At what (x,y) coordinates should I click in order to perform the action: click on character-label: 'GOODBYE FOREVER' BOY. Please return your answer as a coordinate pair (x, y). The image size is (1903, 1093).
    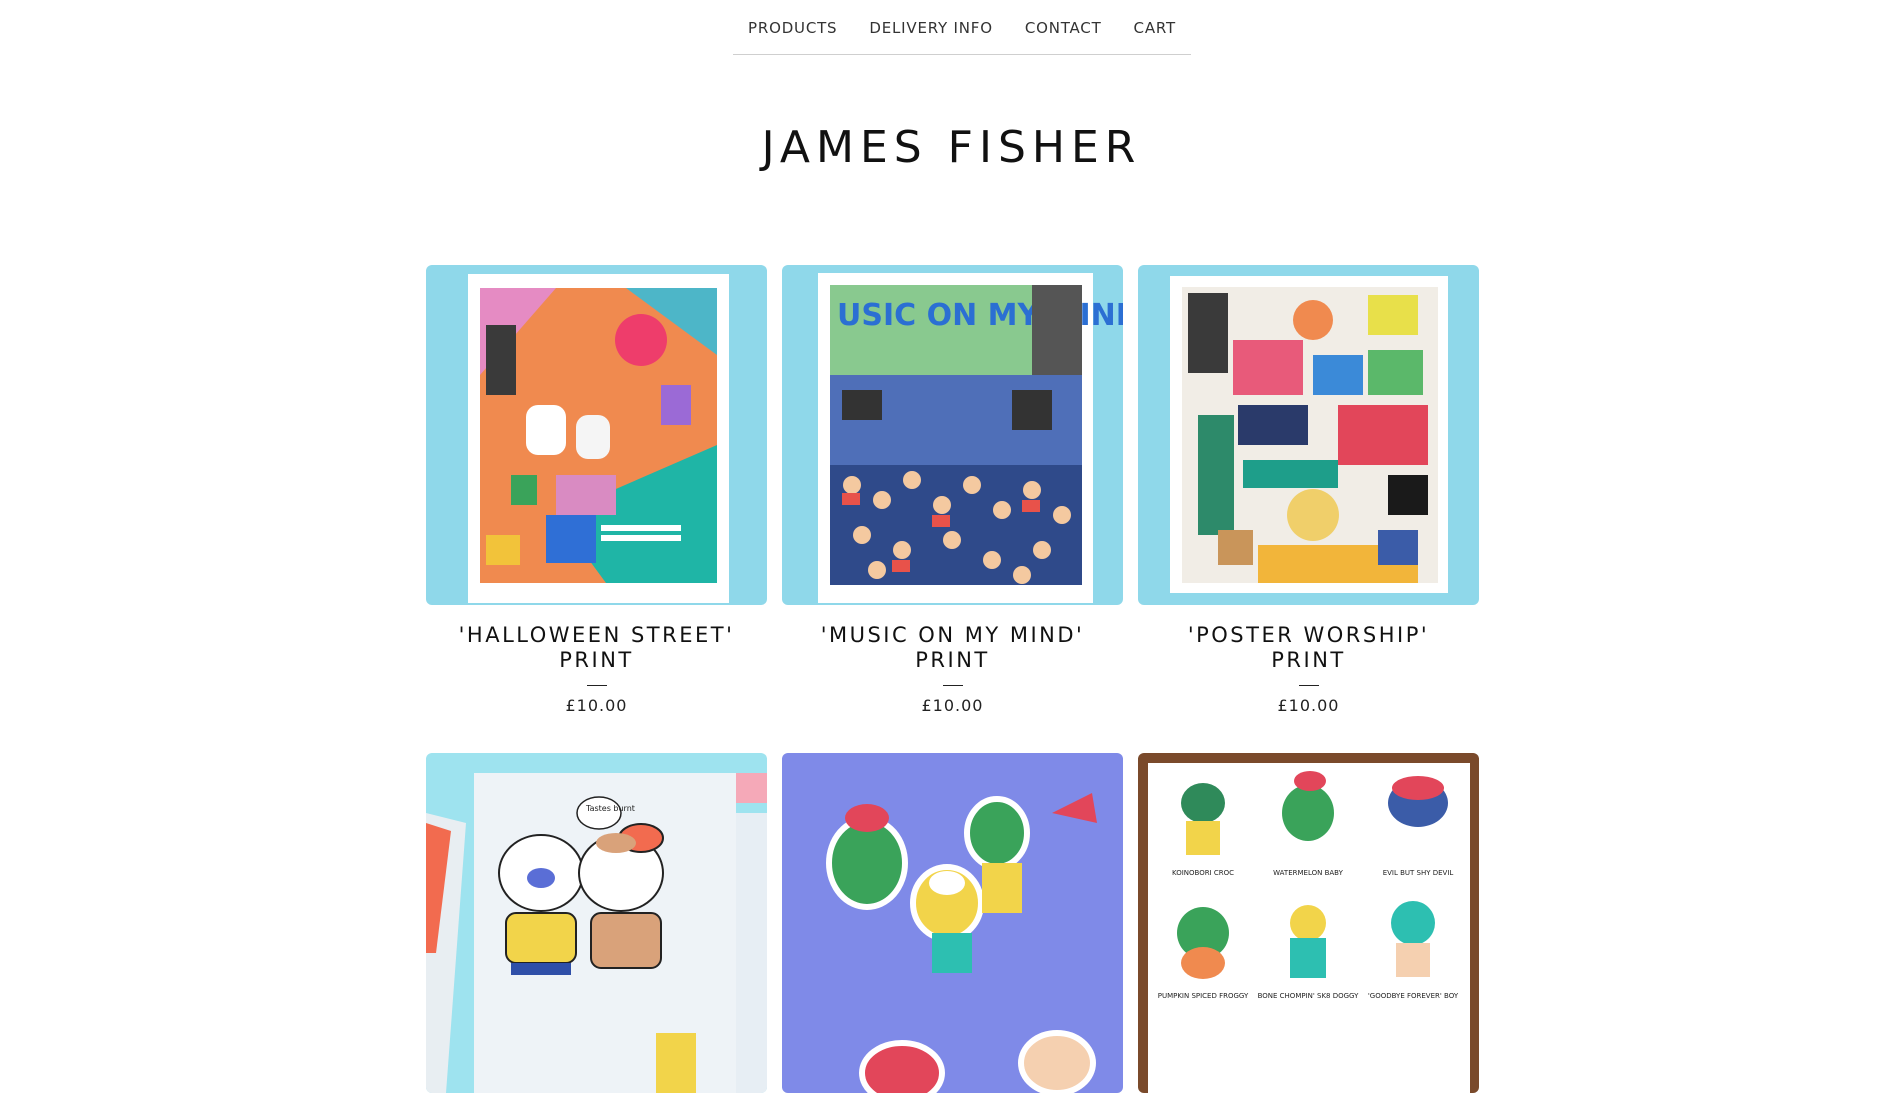
    Looking at the image, I should click on (1413, 996).